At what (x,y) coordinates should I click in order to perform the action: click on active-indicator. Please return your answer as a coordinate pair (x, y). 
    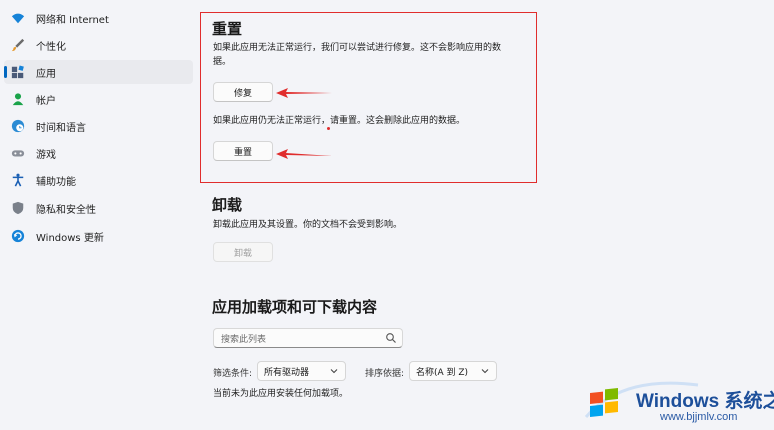
    Looking at the image, I should click on (5, 72).